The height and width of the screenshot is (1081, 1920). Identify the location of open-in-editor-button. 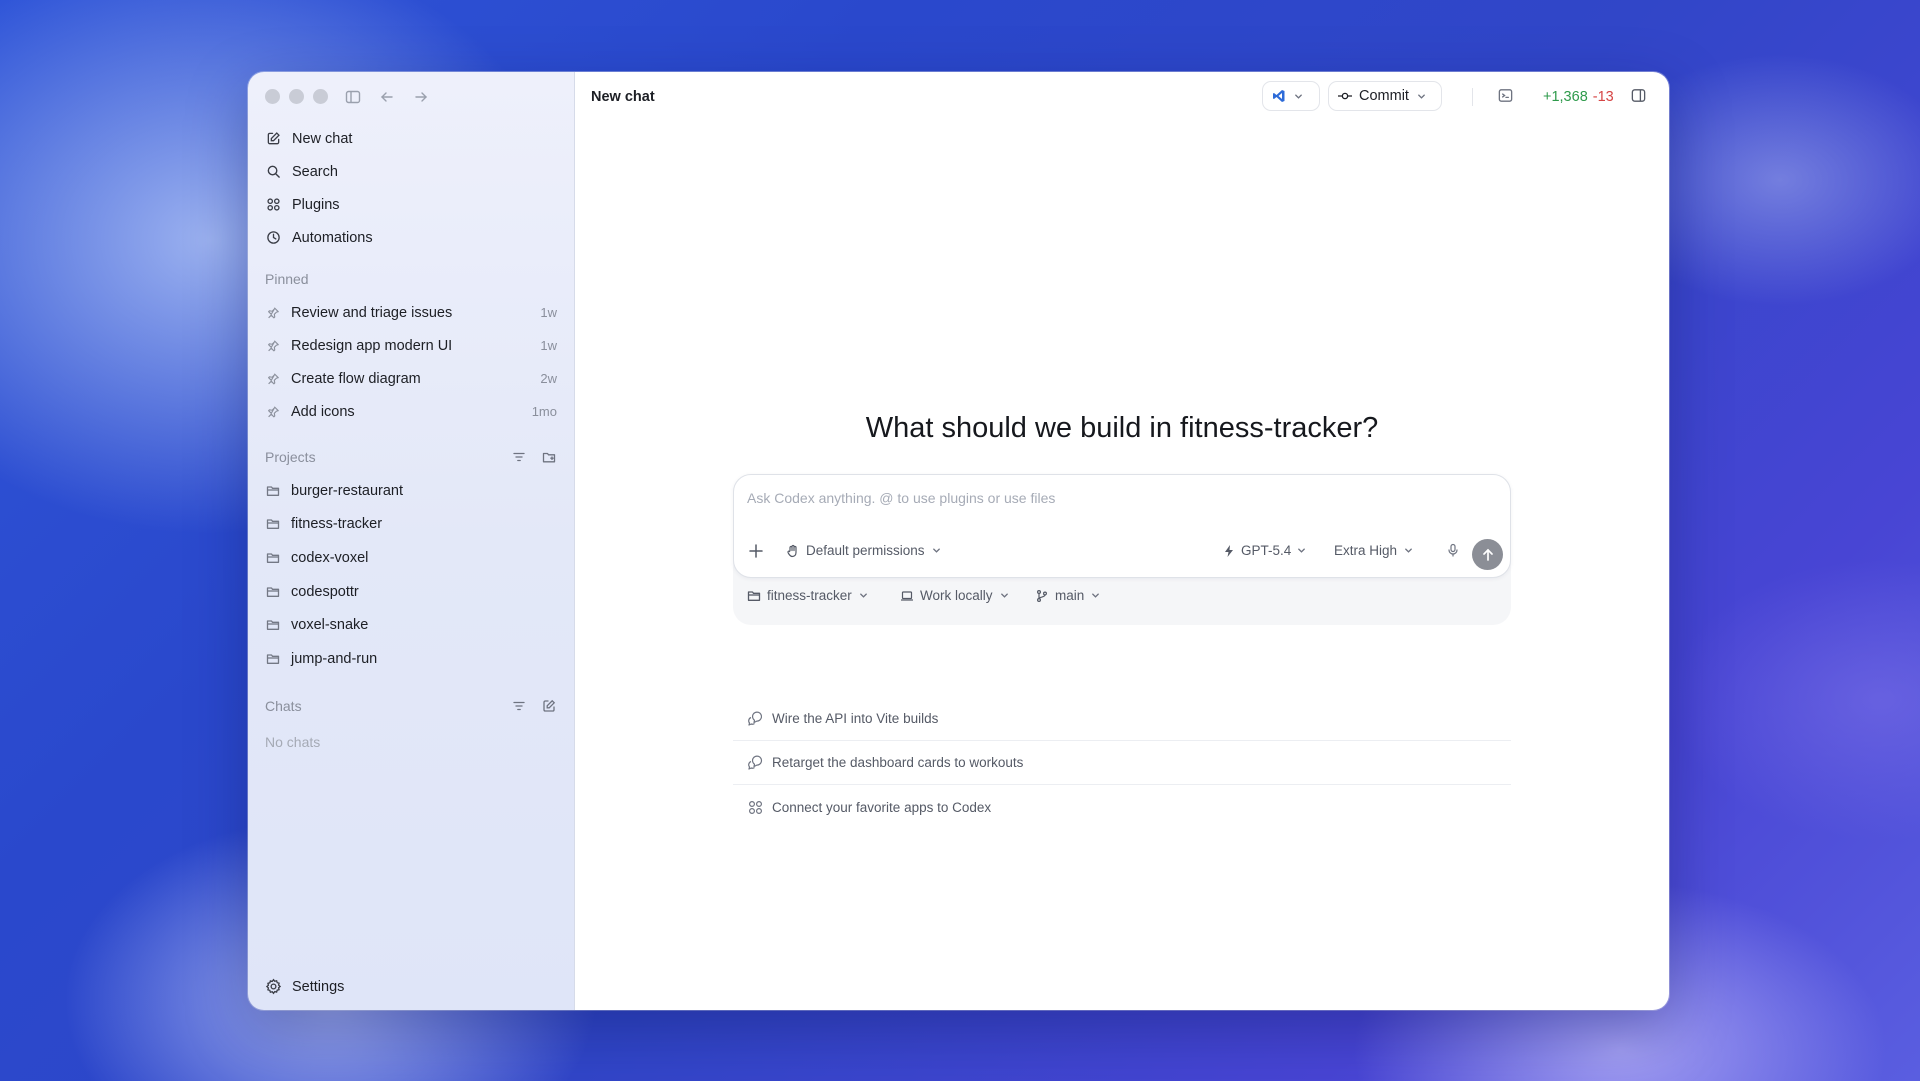
(1291, 96).